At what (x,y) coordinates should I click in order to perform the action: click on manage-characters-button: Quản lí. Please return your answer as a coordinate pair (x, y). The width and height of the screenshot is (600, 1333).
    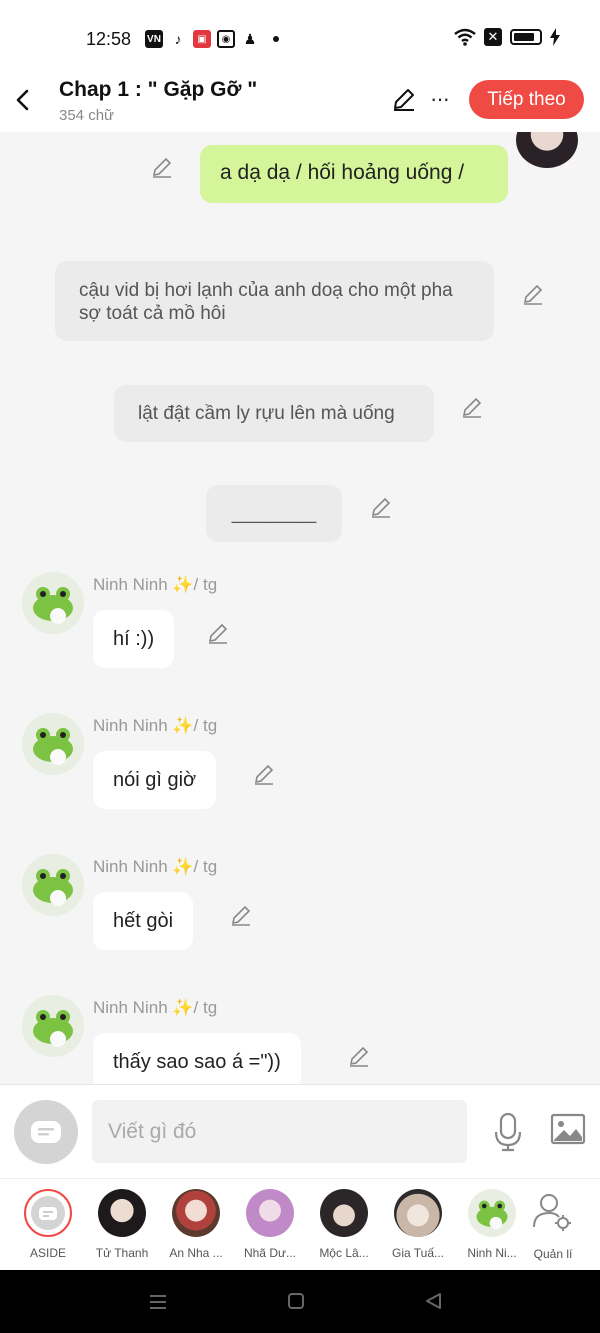
    Looking at the image, I should click on (553, 1225).